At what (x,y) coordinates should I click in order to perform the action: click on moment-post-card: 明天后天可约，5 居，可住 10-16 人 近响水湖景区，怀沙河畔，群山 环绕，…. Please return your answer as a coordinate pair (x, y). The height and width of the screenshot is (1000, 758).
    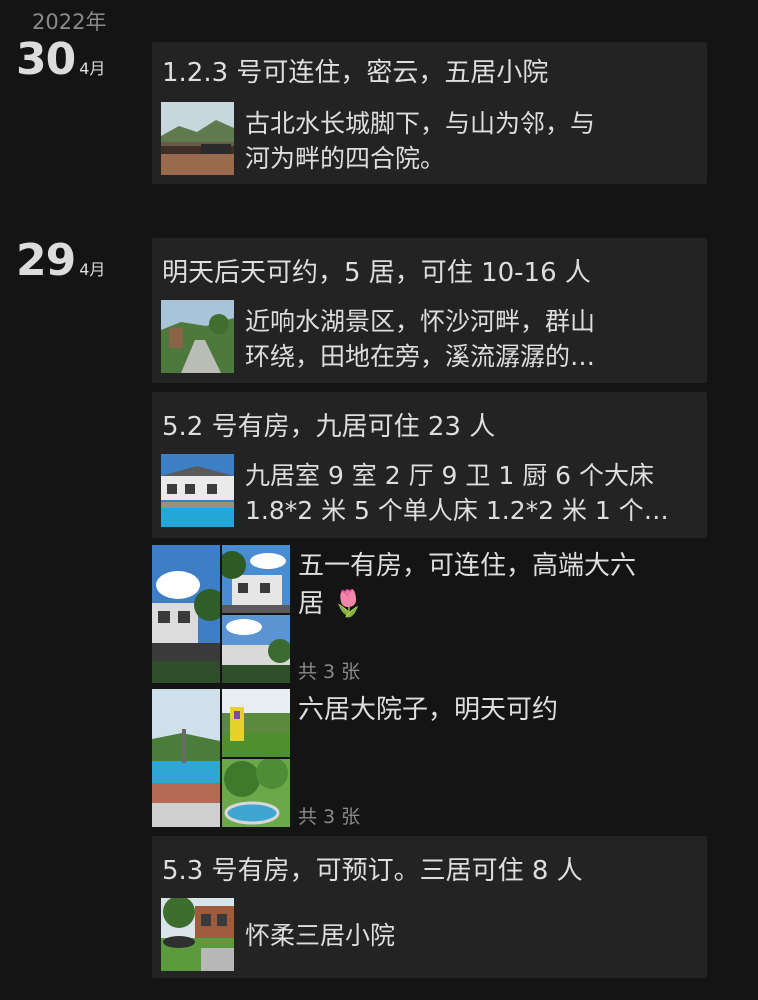
    Looking at the image, I should click on (429, 310).